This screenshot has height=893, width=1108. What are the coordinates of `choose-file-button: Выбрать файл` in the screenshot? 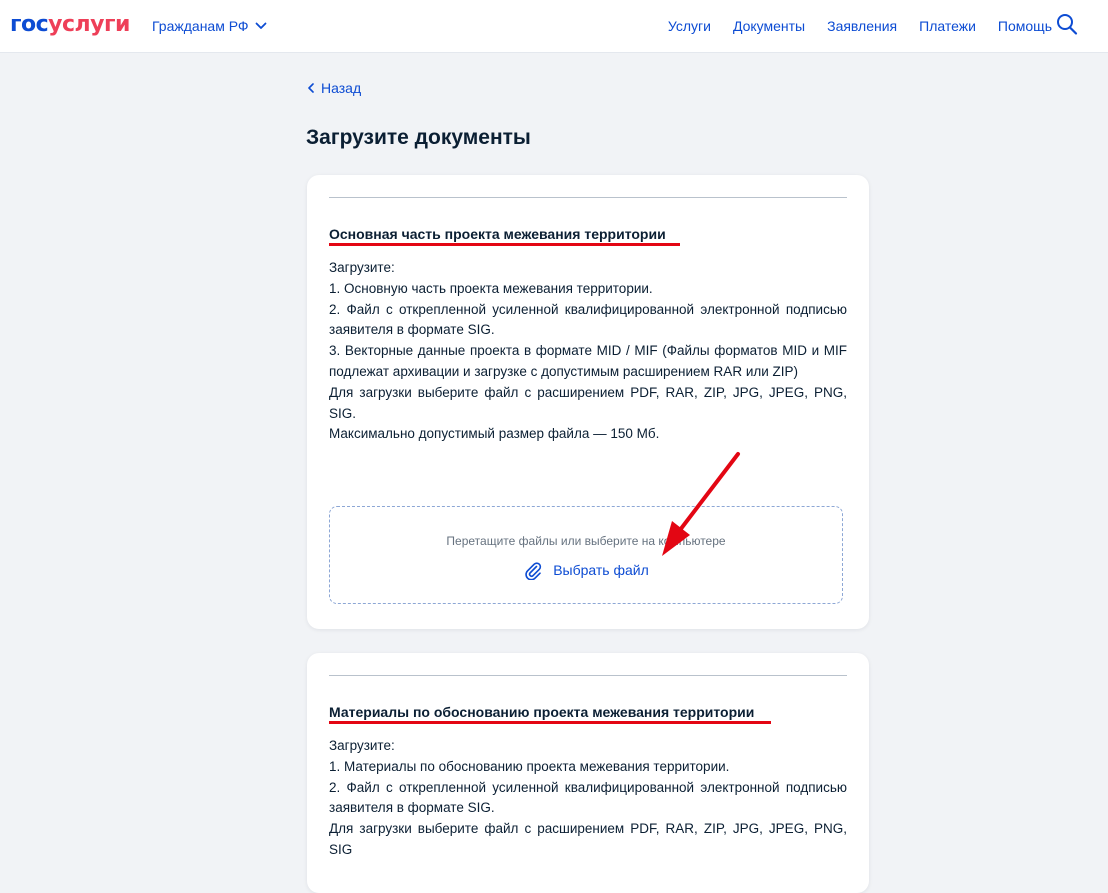 It's located at (586, 570).